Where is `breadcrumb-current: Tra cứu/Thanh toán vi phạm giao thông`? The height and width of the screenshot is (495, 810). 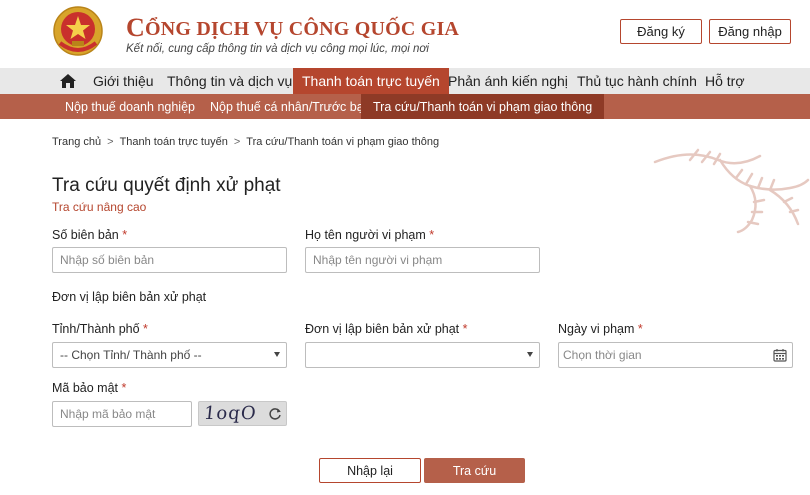
breadcrumb-current: Tra cứu/Thanh toán vi phạm giao thông is located at coordinates (343, 142).